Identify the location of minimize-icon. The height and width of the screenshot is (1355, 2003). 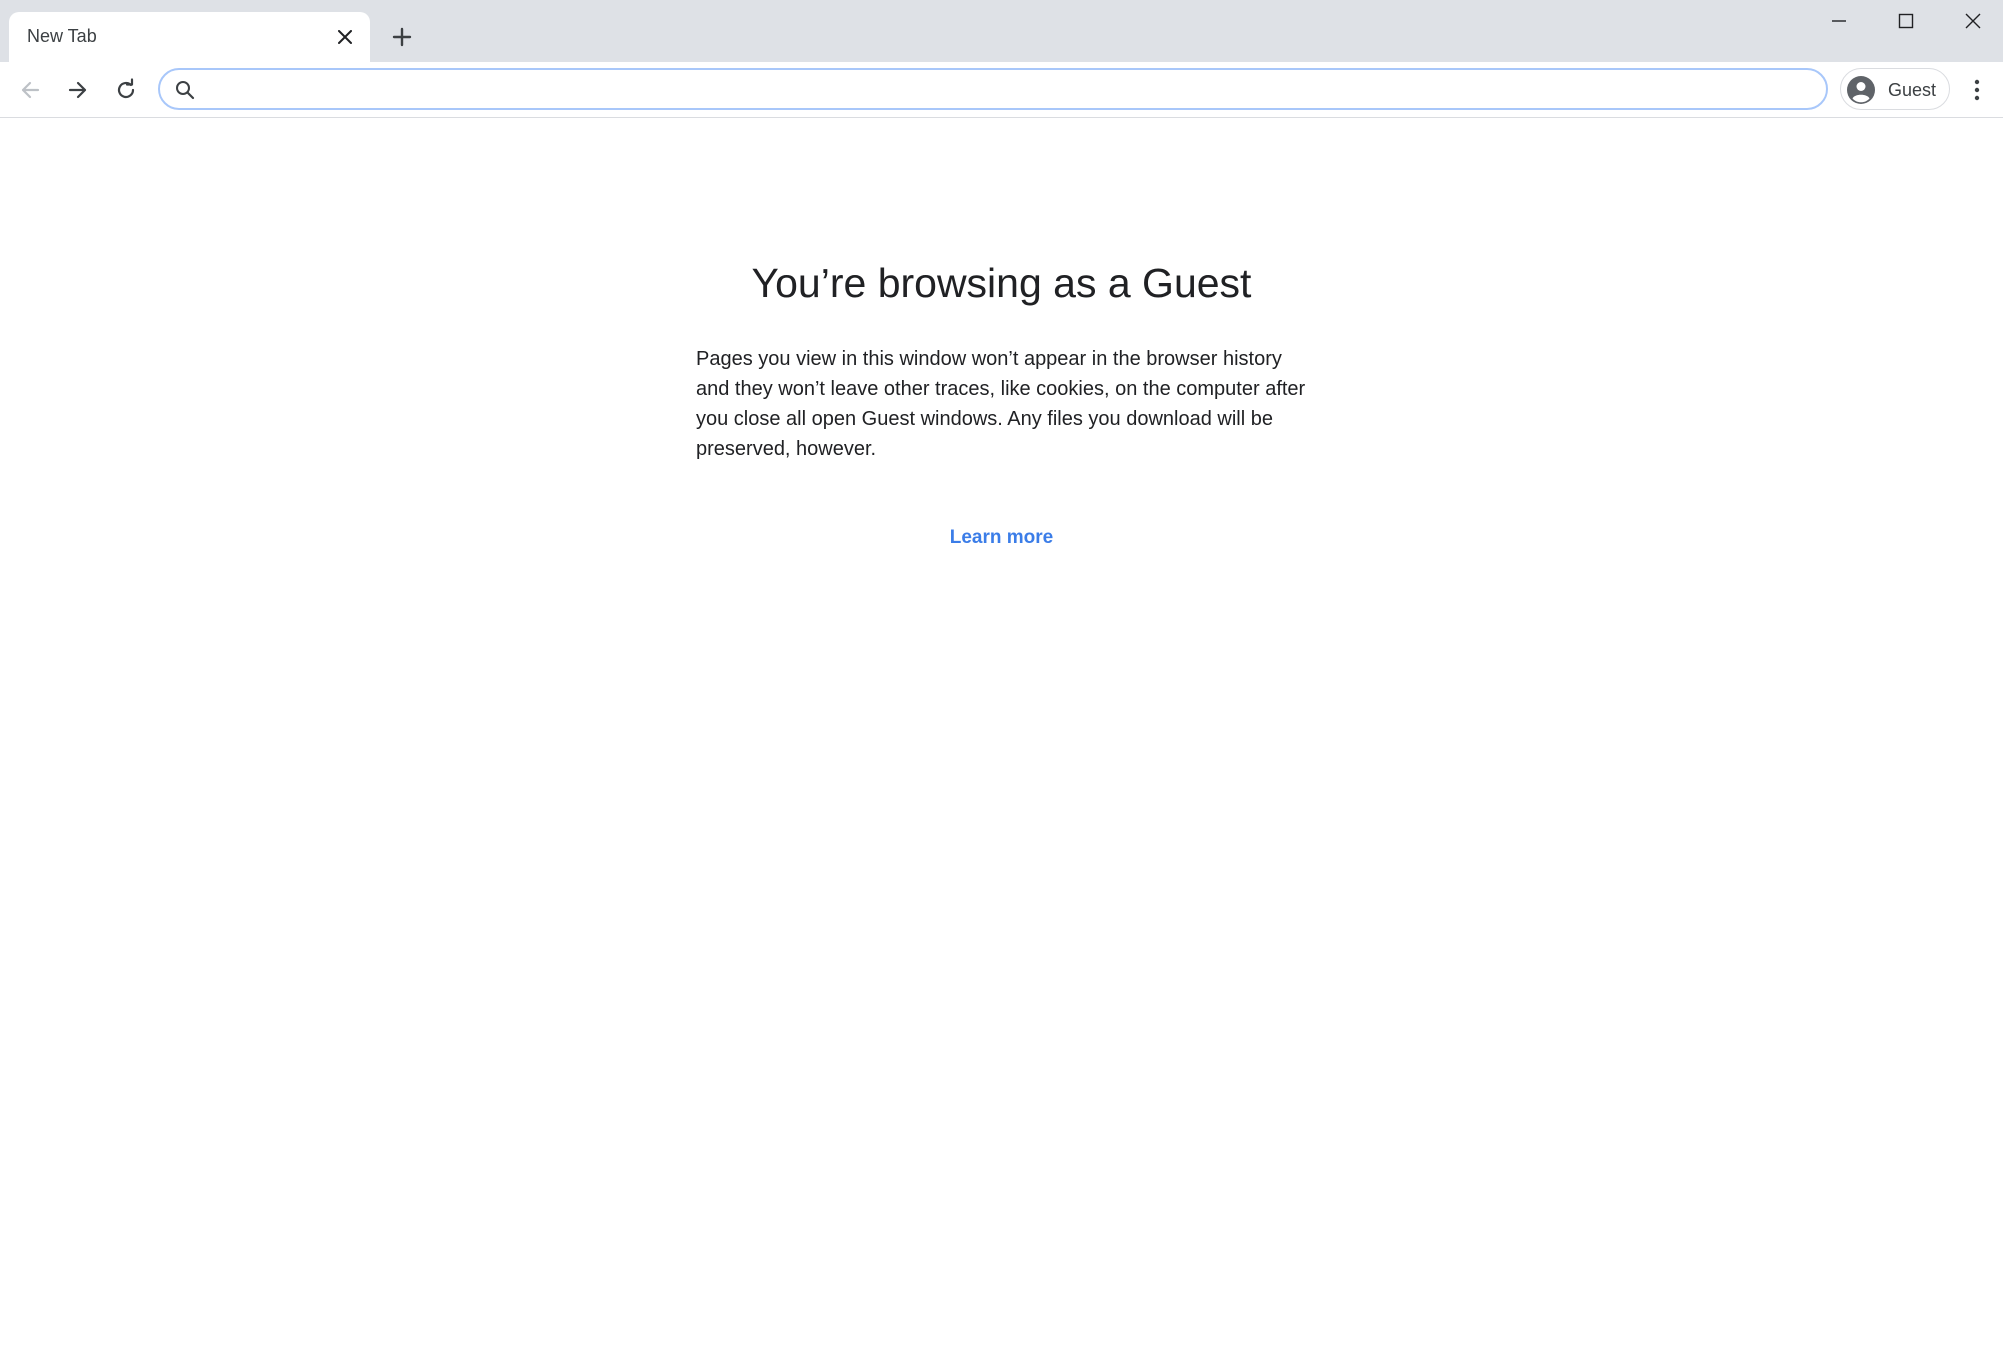
(1839, 21).